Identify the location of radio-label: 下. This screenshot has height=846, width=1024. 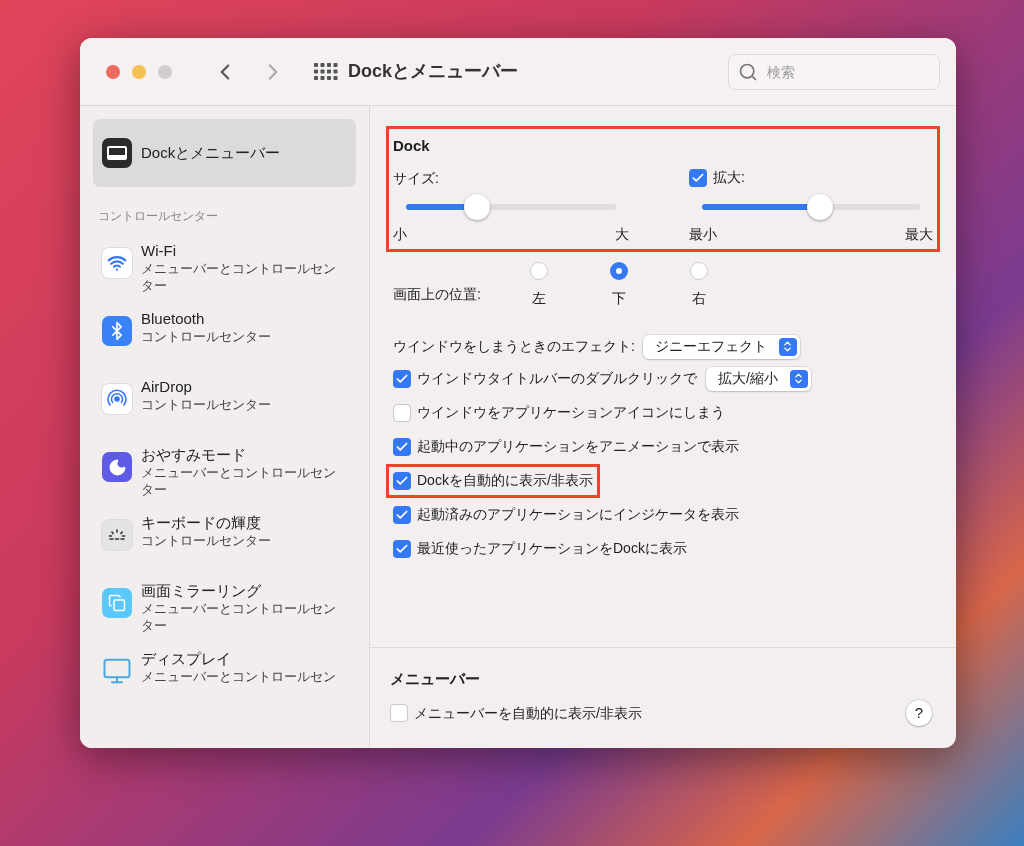
(619, 298).